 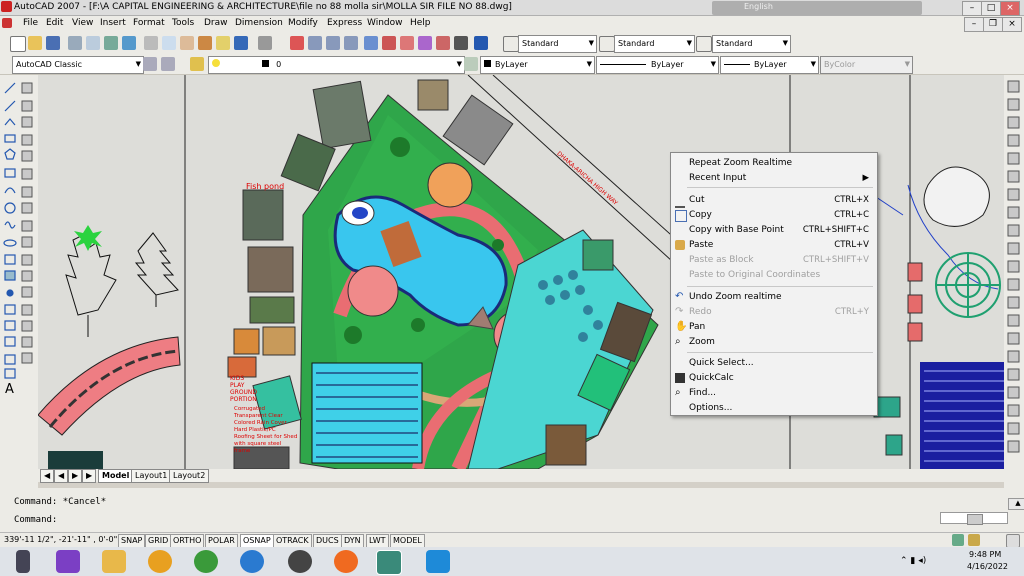 What do you see at coordinates (111, 43) in the screenshot?
I see `publish-icon` at bounding box center [111, 43].